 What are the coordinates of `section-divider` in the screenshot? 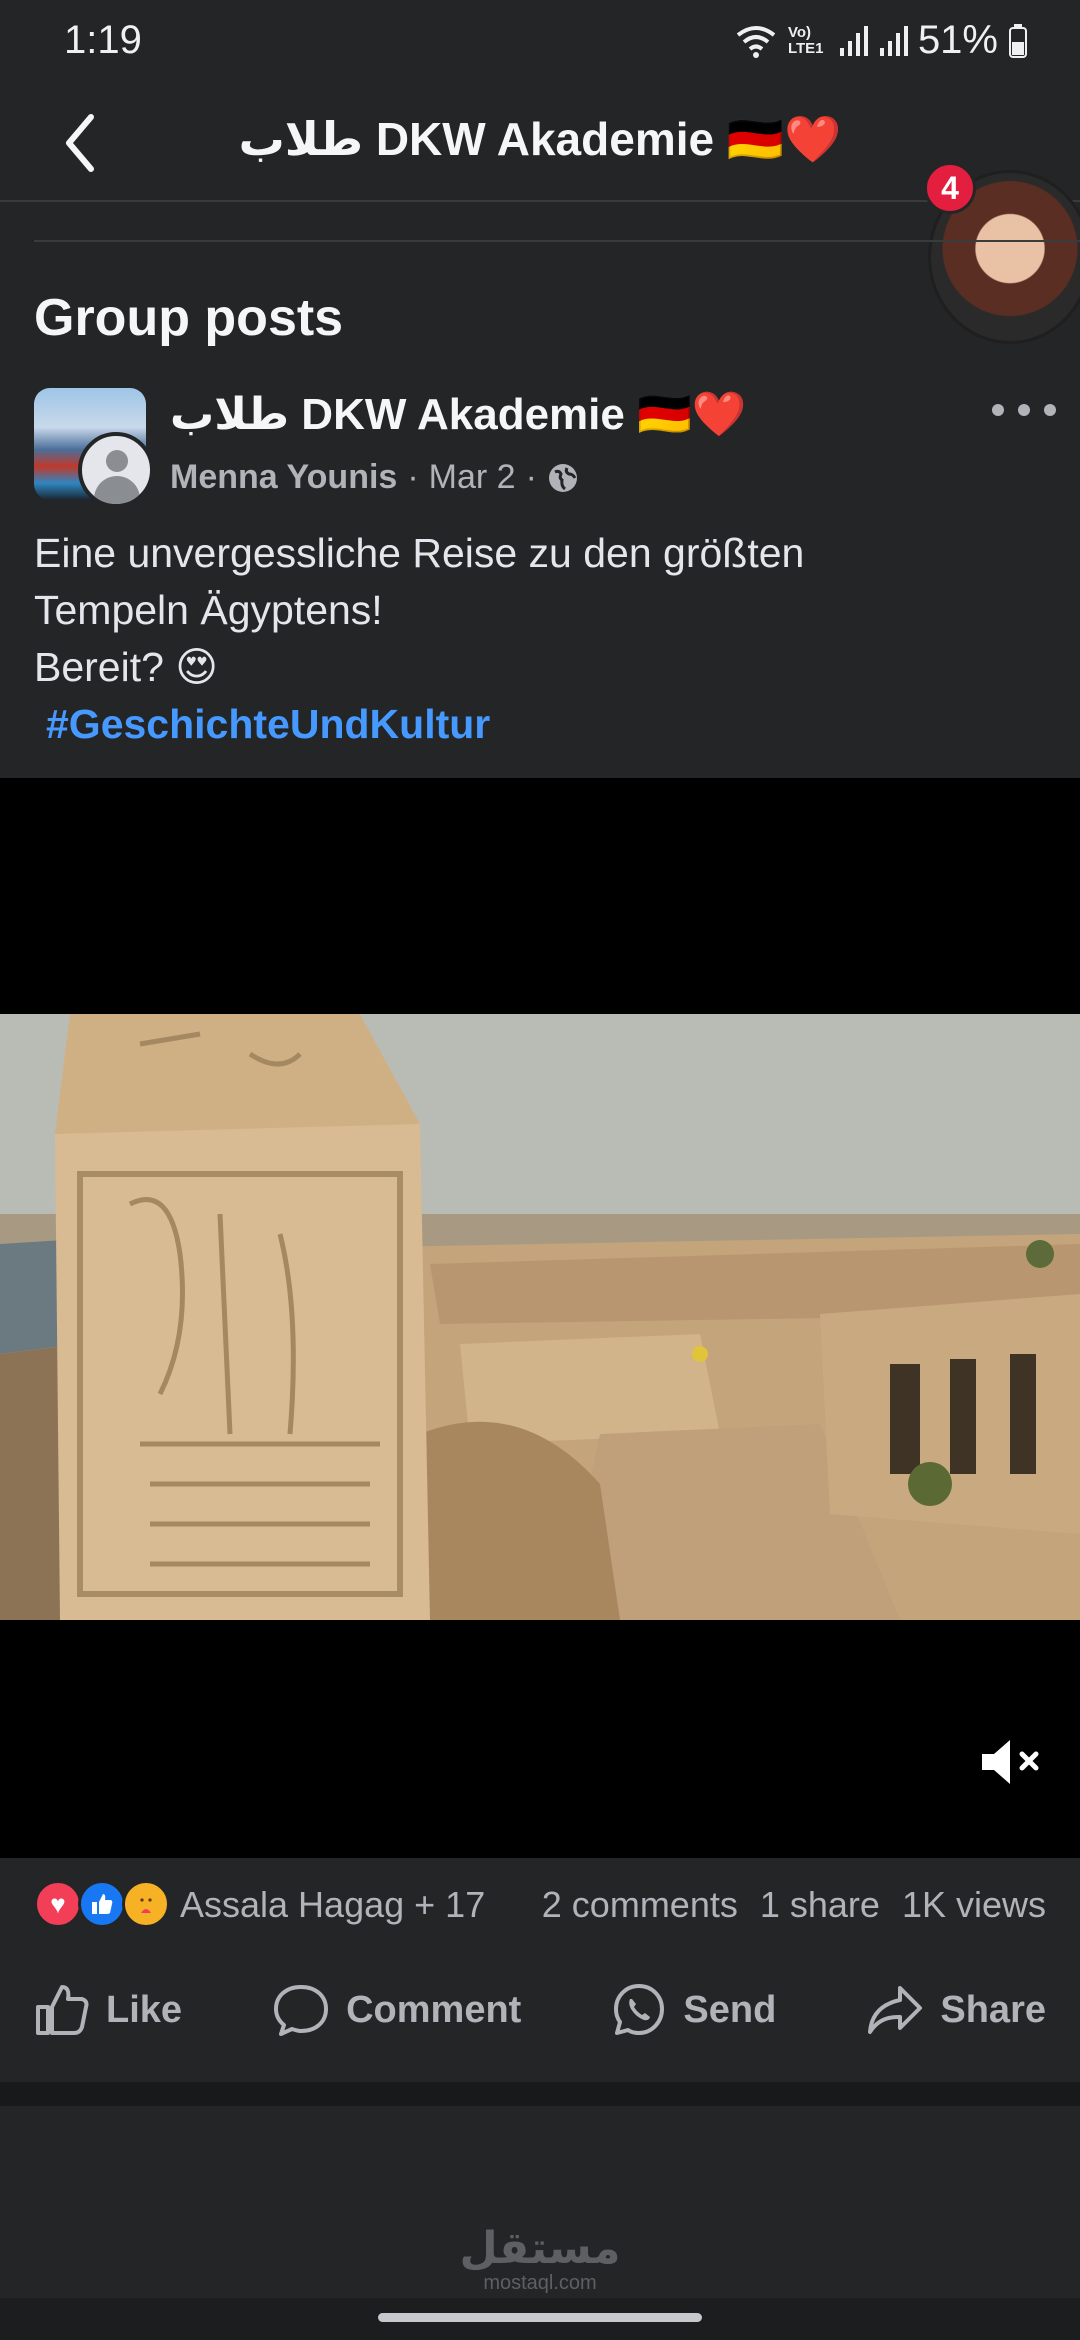 It's located at (557, 241).